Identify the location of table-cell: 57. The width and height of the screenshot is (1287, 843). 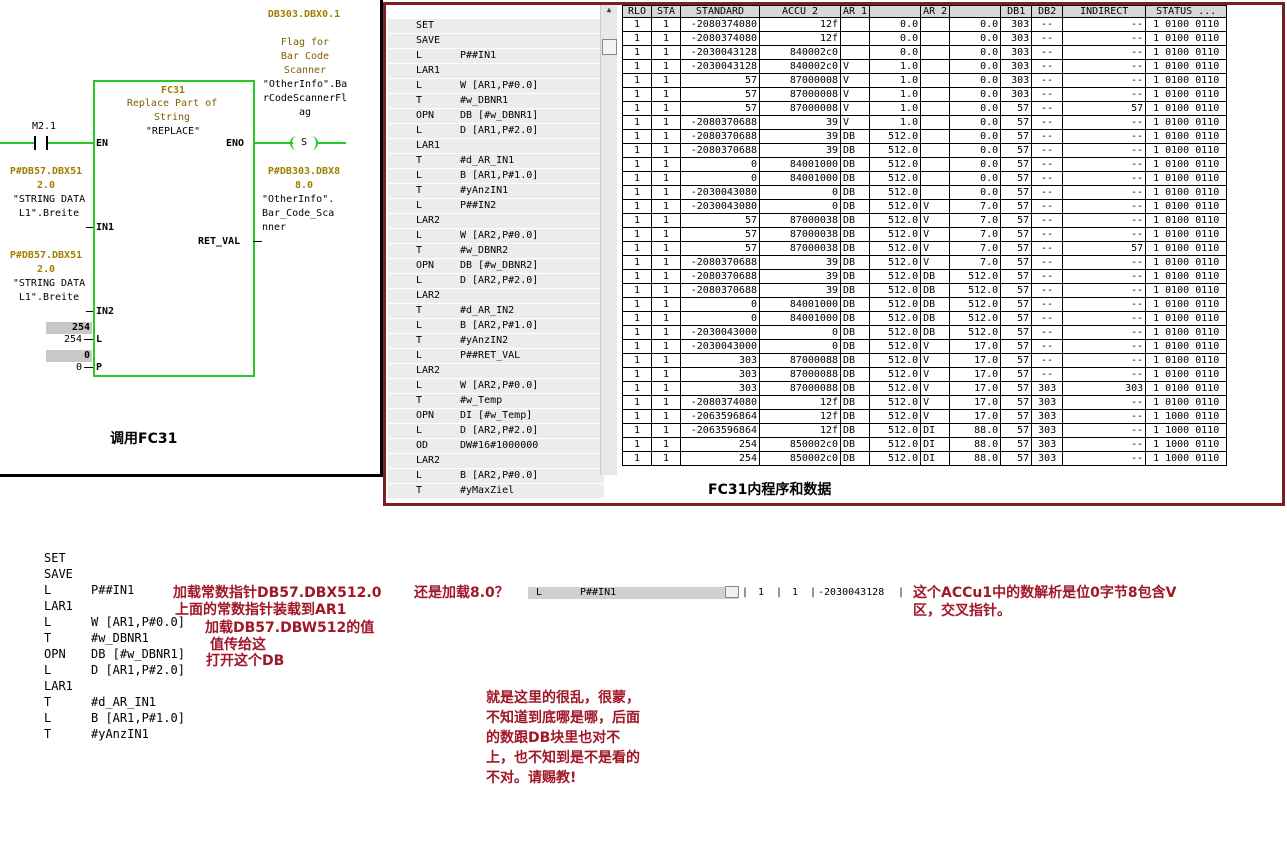
(1016, 402).